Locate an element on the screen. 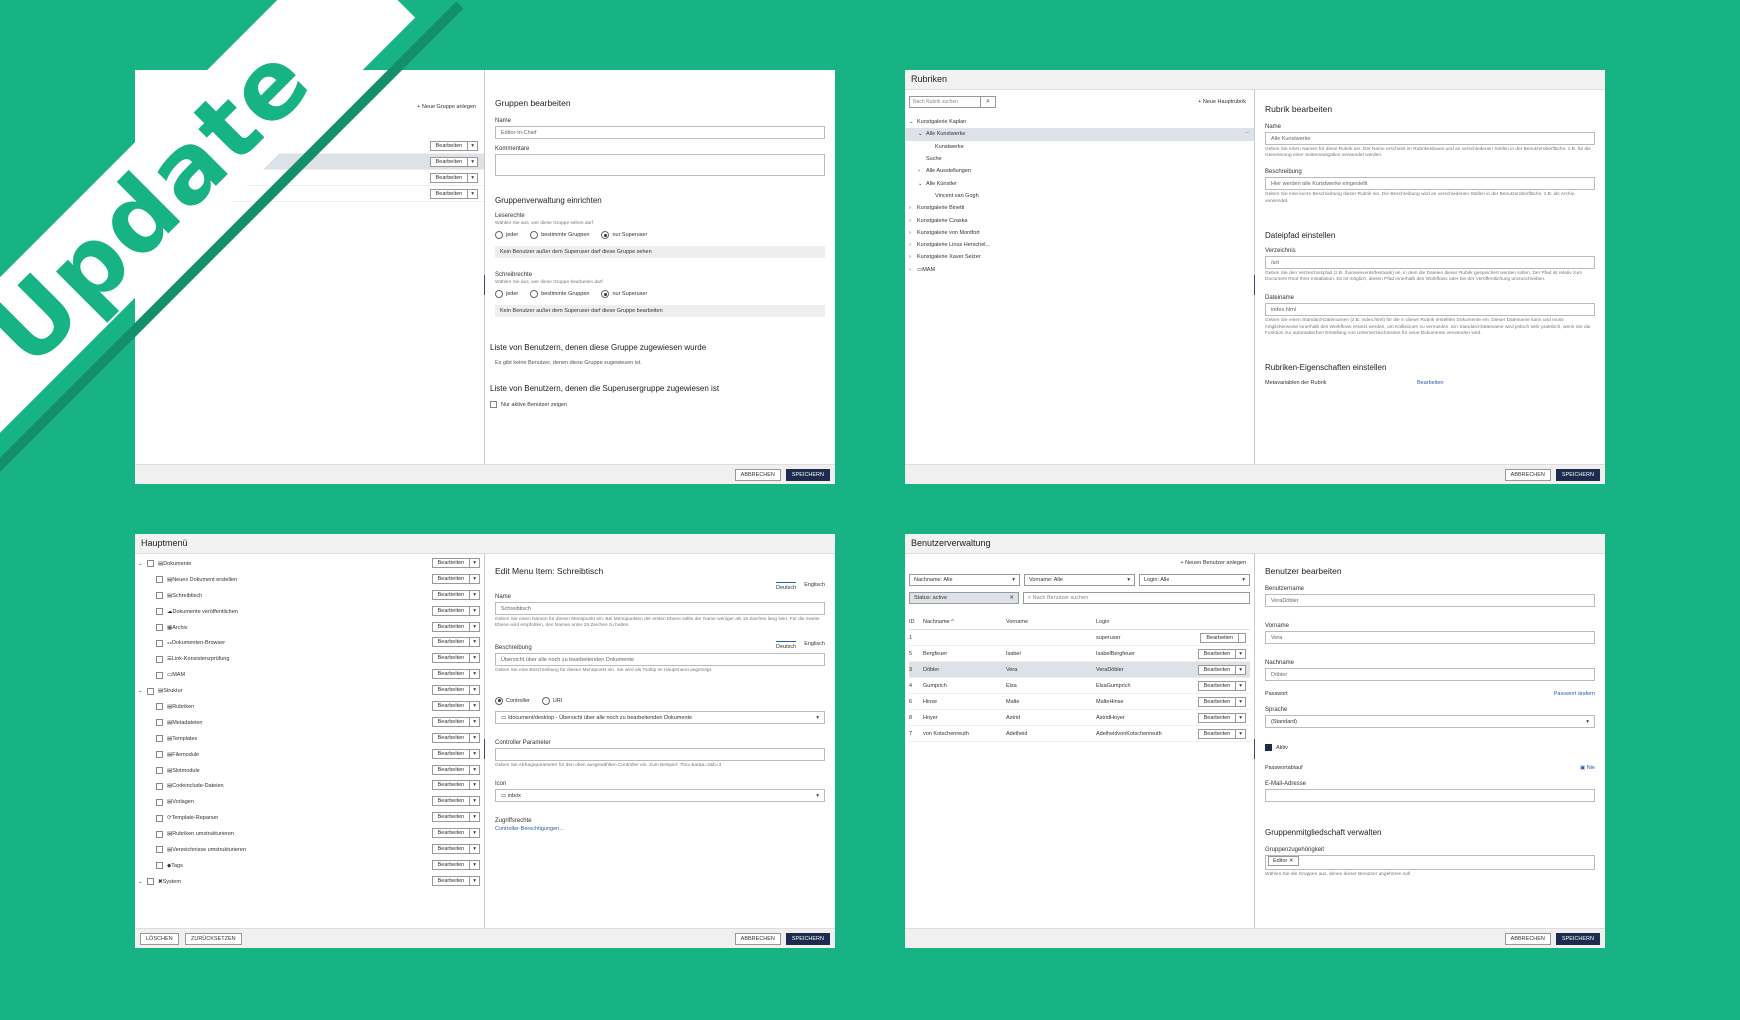 This screenshot has width=1740, height=1020. menu-item: ▤ Rubriken umstrukturieren Bearbeiten ▾ is located at coordinates (309, 834).